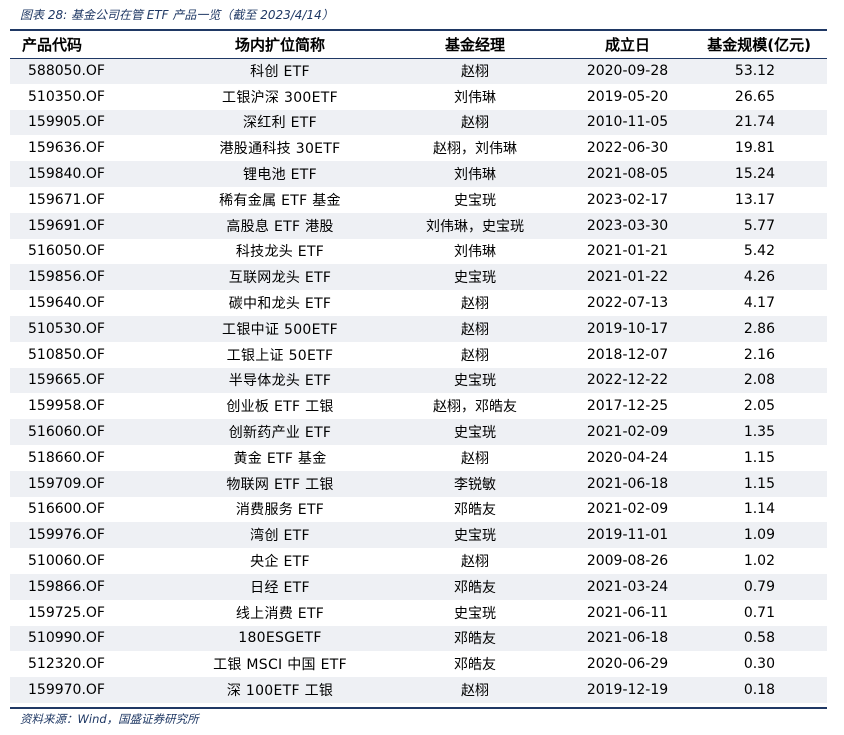  I want to click on short-name-cell: 互联网龙头 ETF, so click(280, 277).